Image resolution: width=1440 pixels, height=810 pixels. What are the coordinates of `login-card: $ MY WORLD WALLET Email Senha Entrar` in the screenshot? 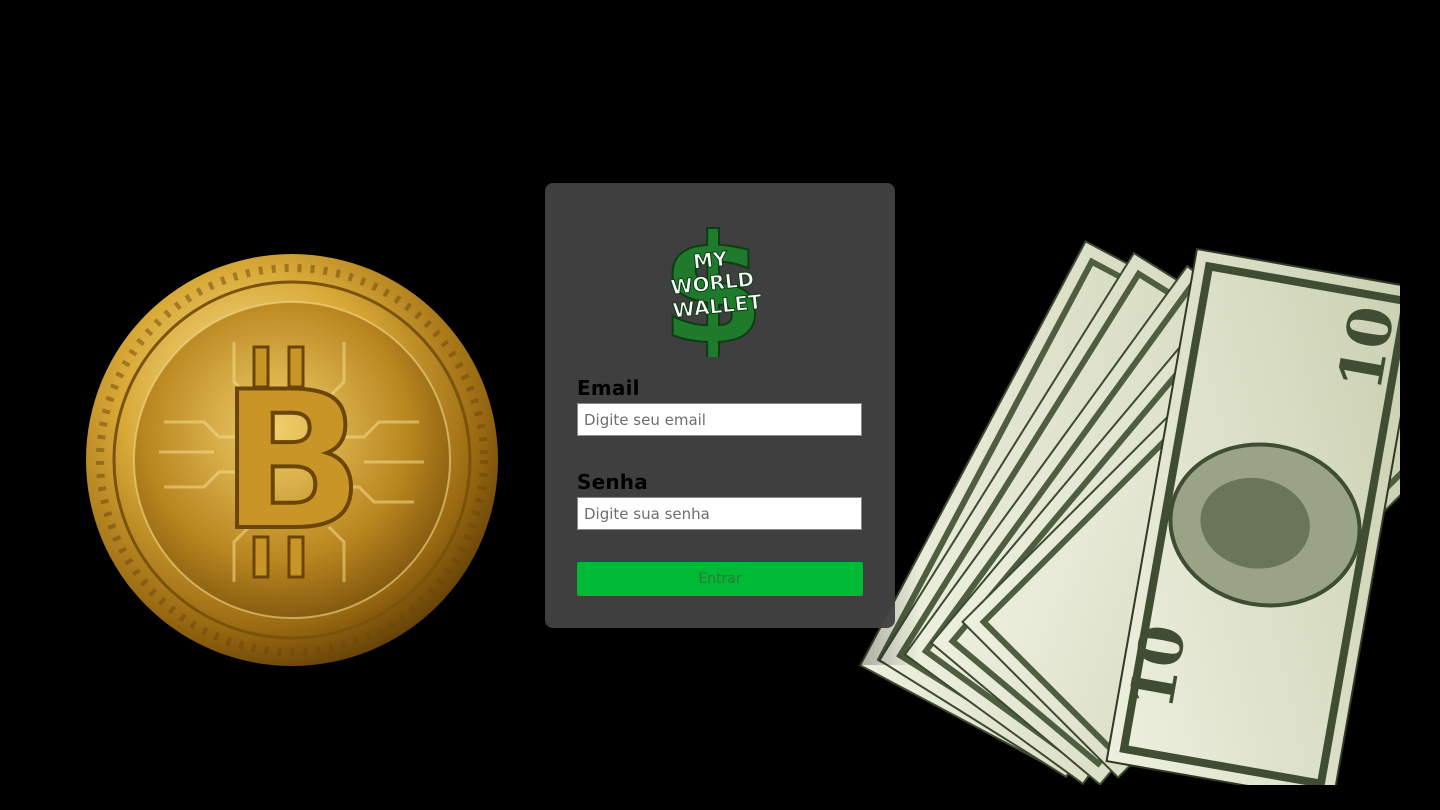 It's located at (720, 405).